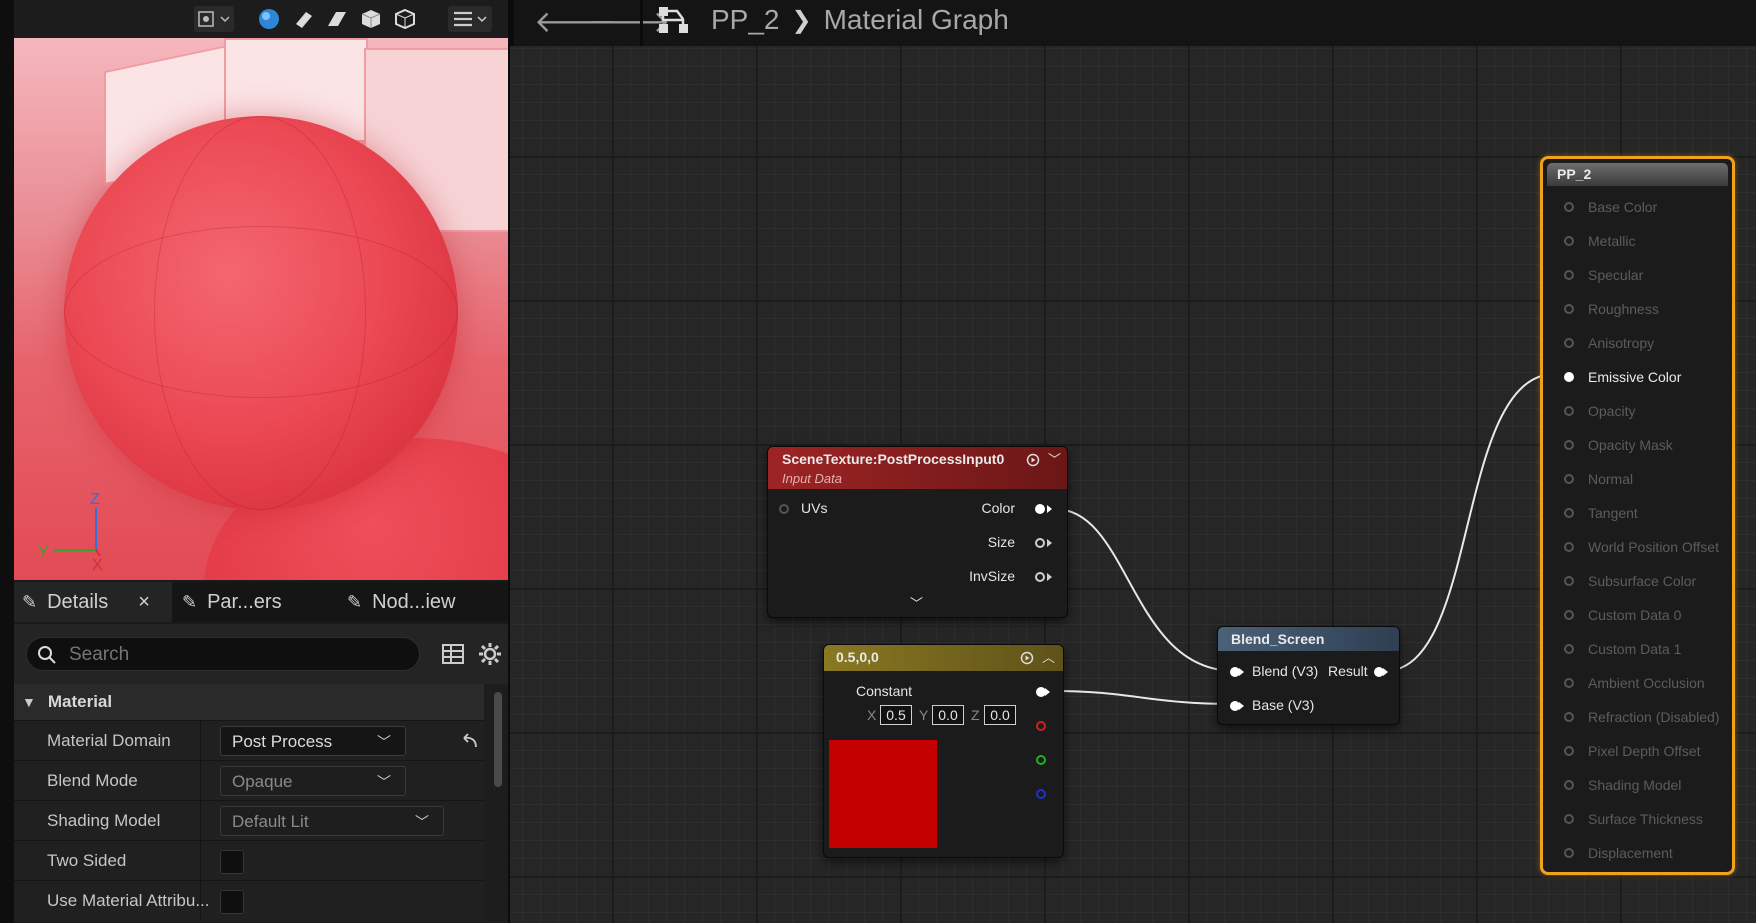 Image resolution: width=1756 pixels, height=923 pixels. I want to click on chevron-down-icon: ﹀, so click(1054, 458).